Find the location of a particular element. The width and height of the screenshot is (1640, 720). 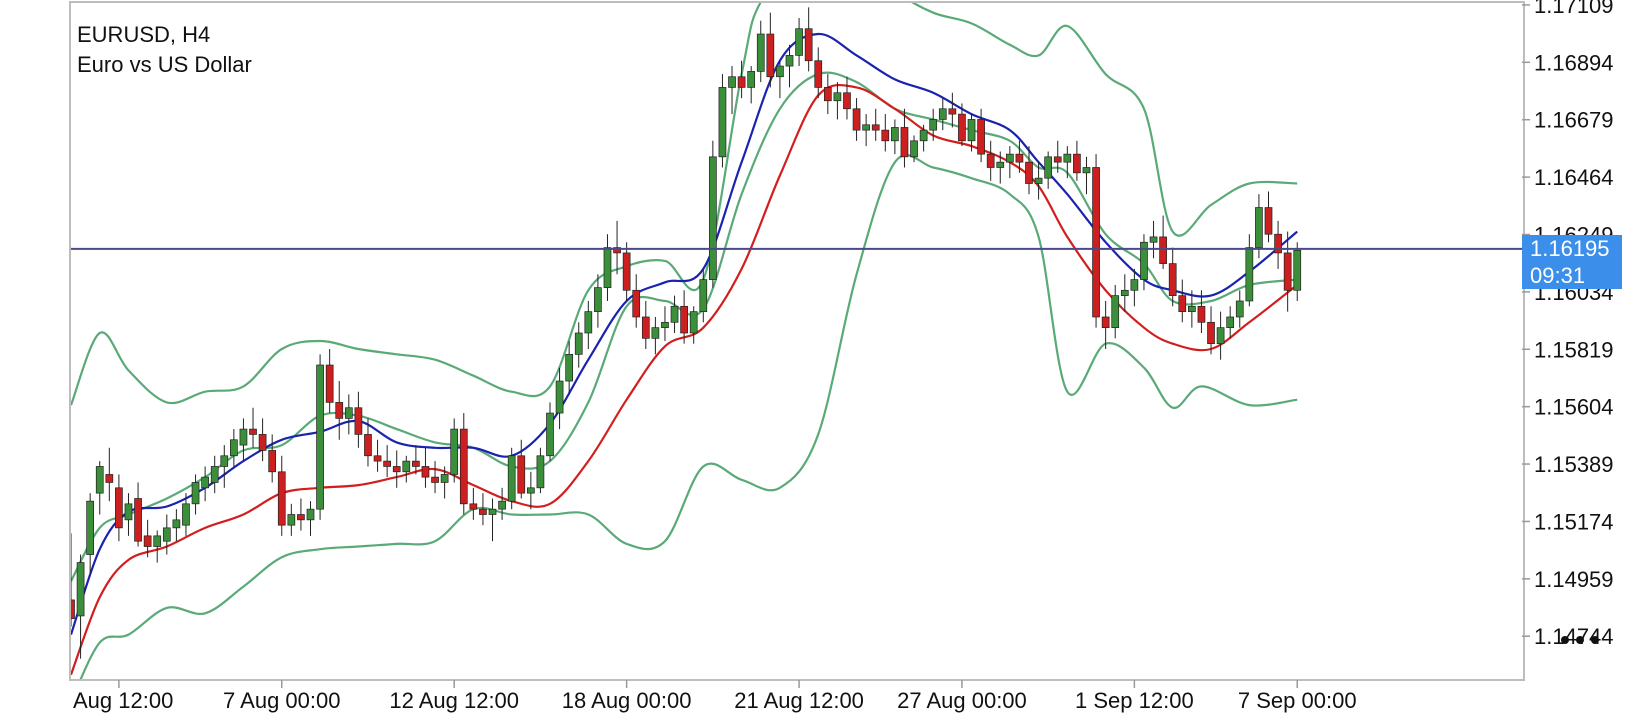

symbol-title: EURUSD, H4 is located at coordinates (144, 34).